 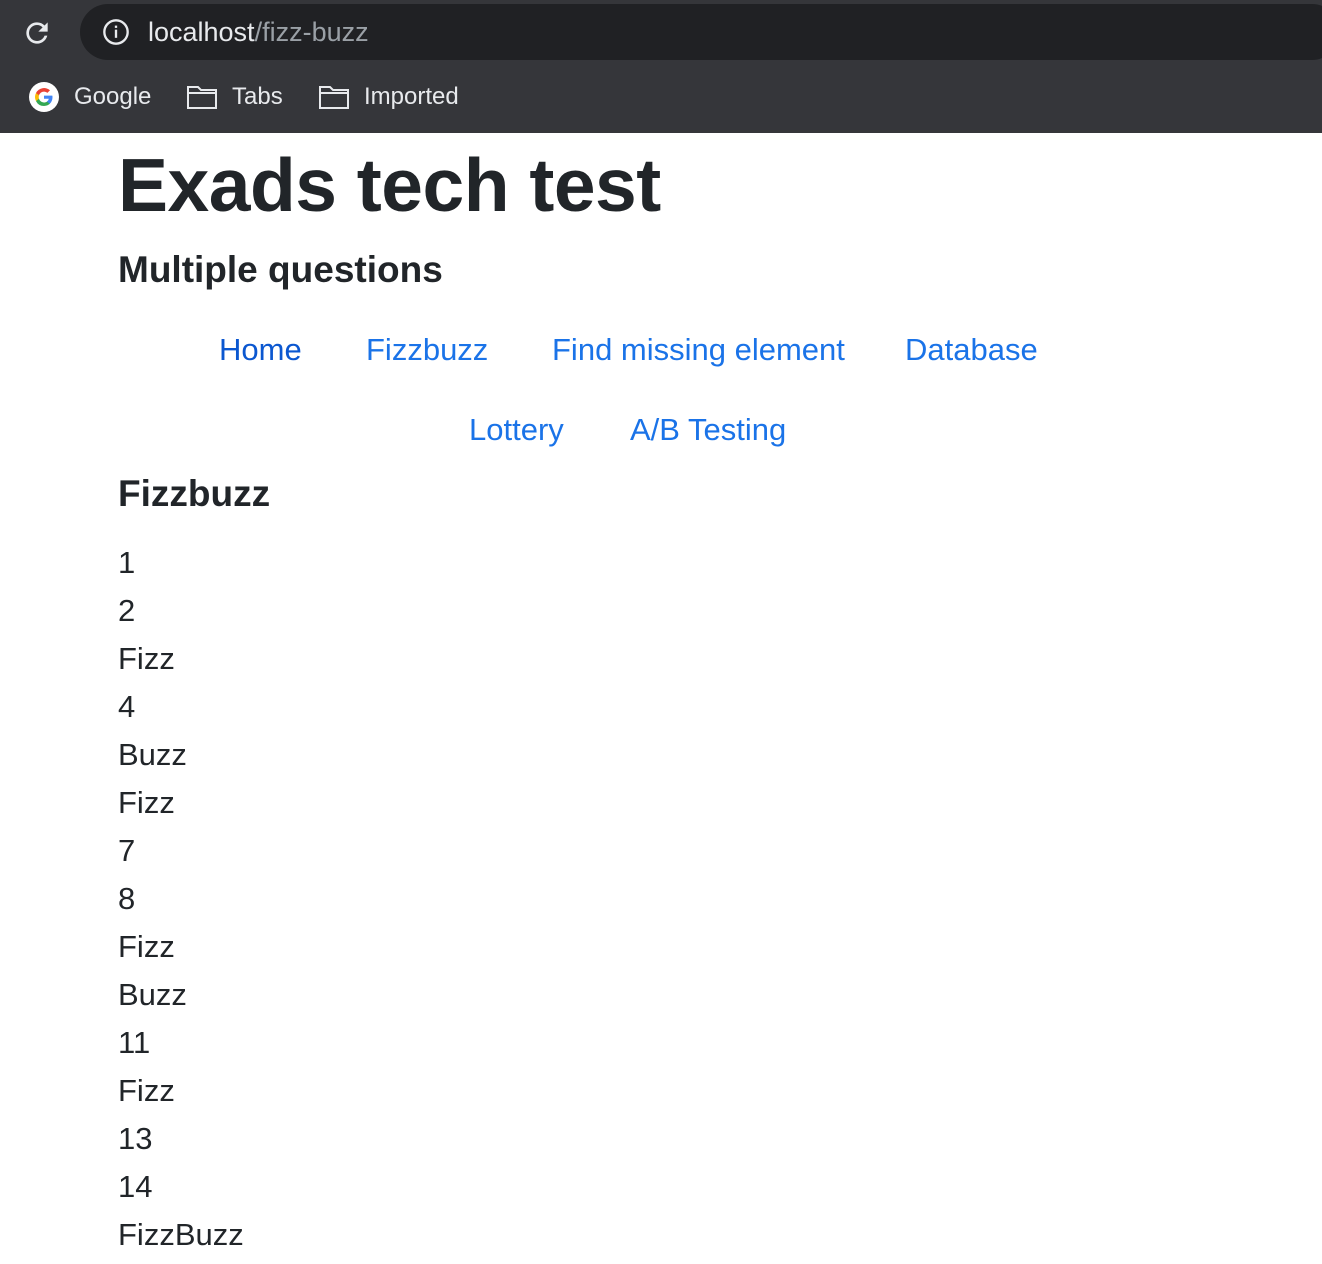 I want to click on nav-find-missing-element: Find missing element, so click(x=698, y=350).